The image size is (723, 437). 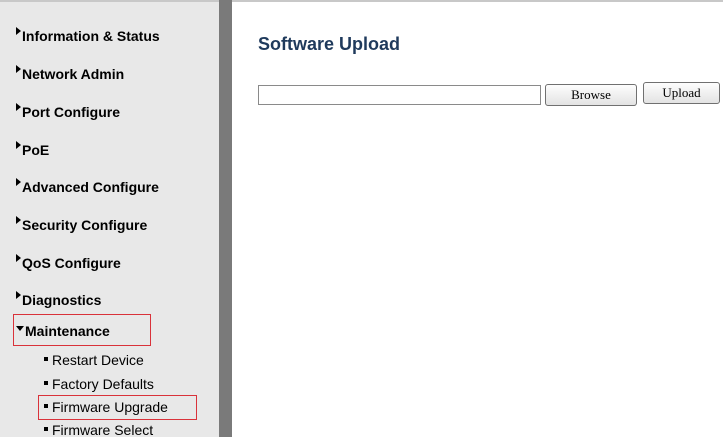 I want to click on sidebar-item-label: QoS Configure, so click(x=71, y=263).